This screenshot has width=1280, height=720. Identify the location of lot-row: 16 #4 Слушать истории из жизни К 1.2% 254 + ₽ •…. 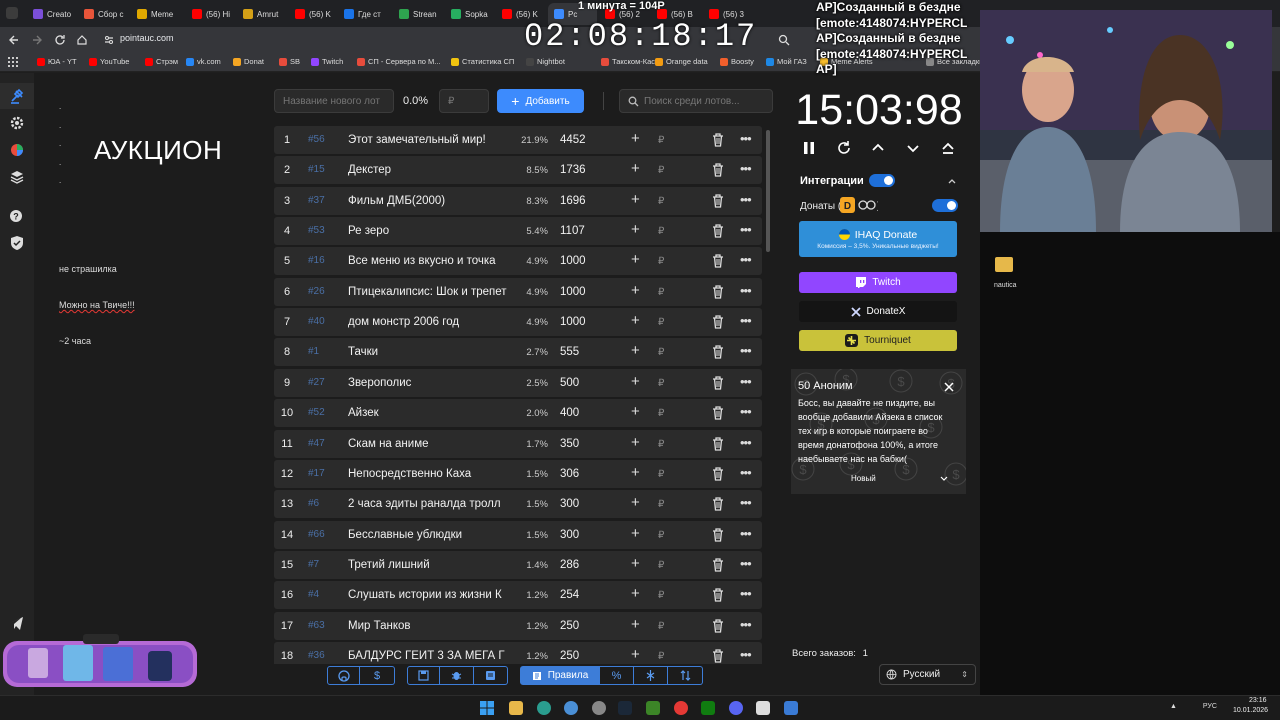
(518, 595).